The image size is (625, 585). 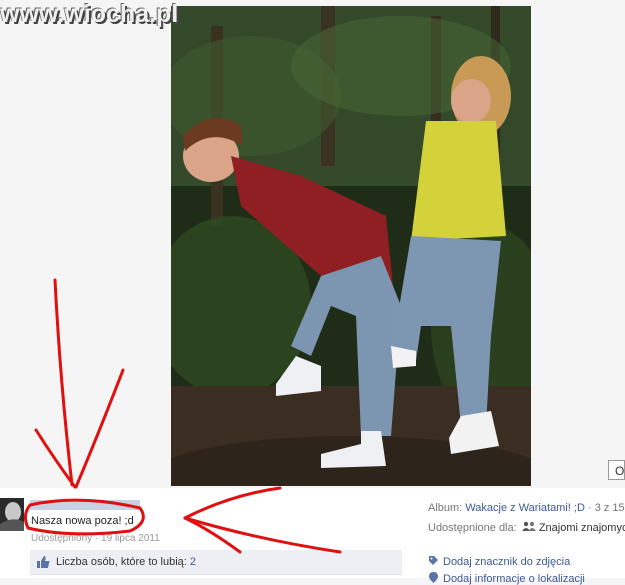 What do you see at coordinates (445, 508) in the screenshot?
I see `album-label: Album:` at bounding box center [445, 508].